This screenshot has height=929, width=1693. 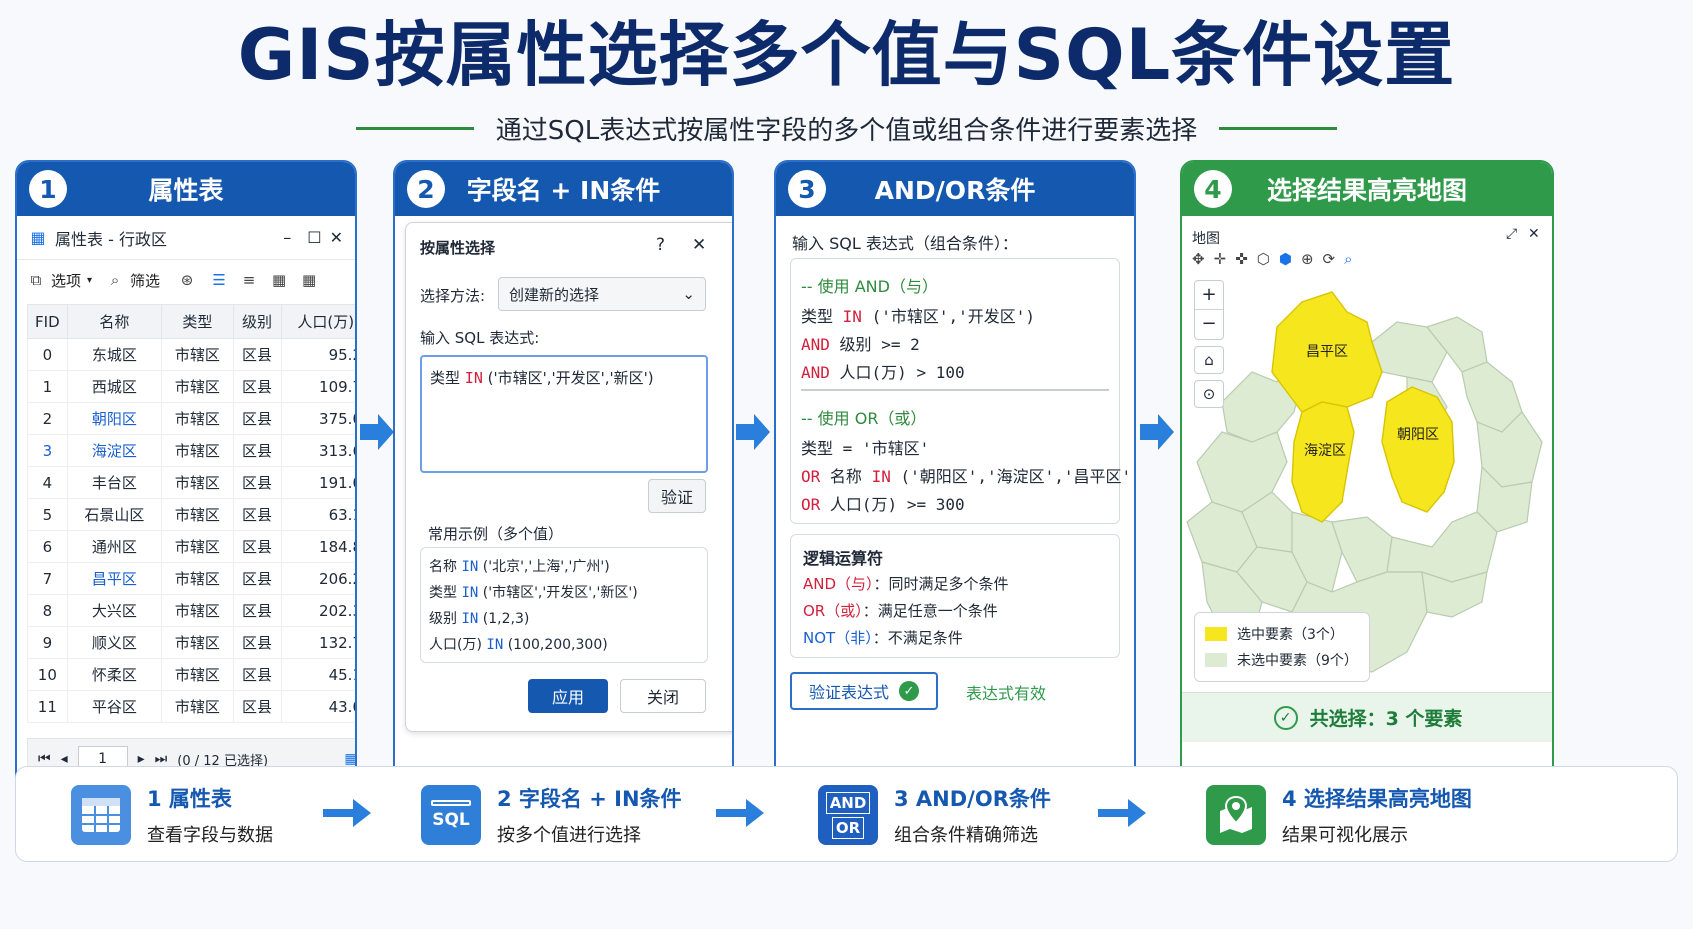 I want to click on table-cell: 2, so click(x=47, y=418).